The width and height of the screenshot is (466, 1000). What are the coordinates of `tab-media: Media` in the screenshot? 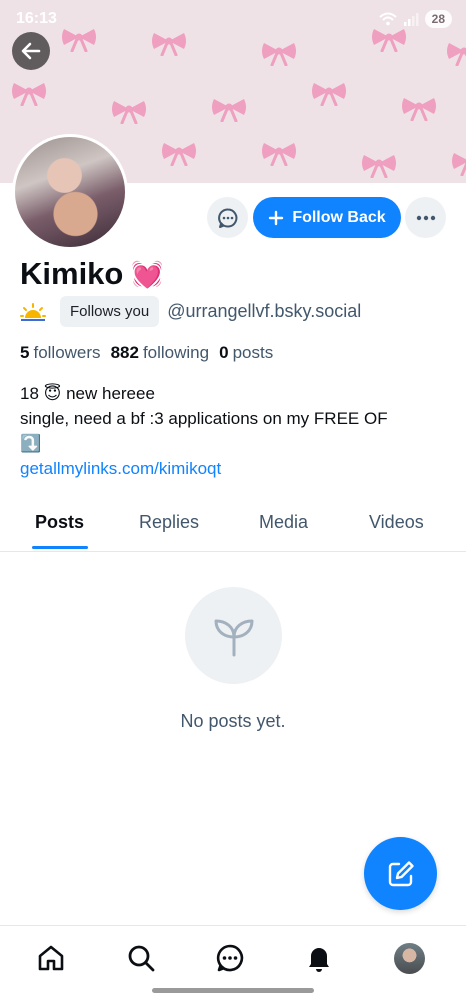 It's located at (283, 522).